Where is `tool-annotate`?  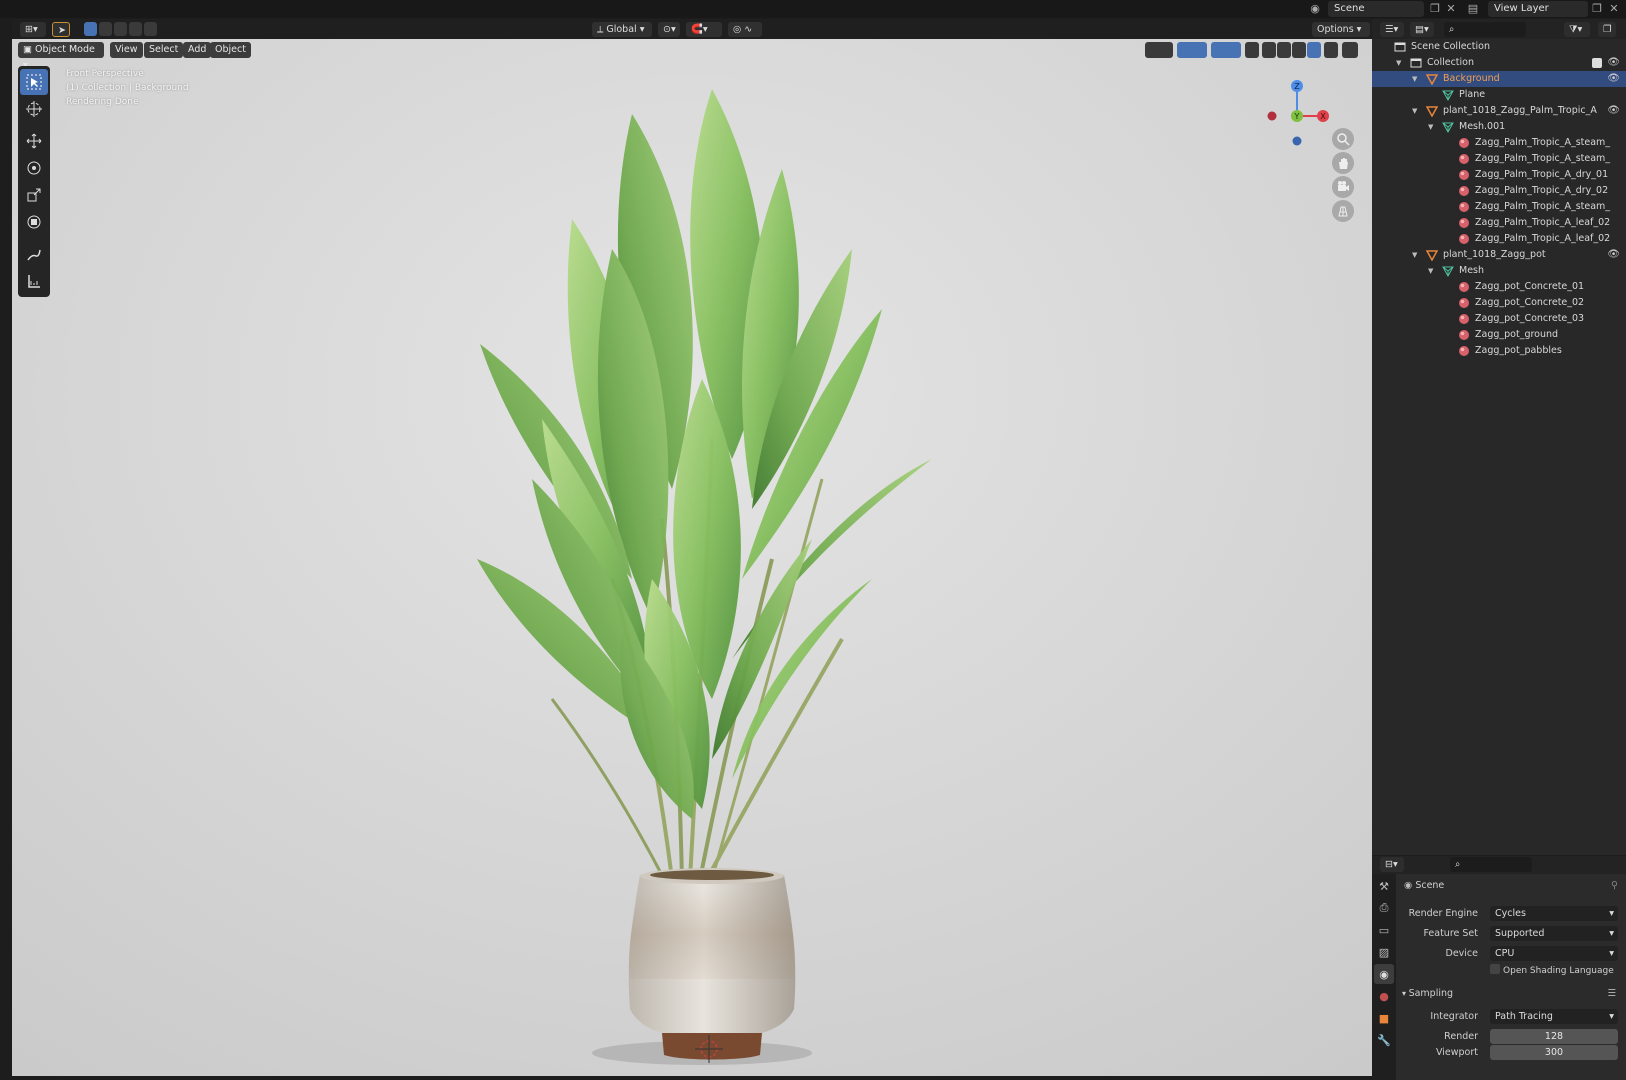
tool-annotate is located at coordinates (34, 254).